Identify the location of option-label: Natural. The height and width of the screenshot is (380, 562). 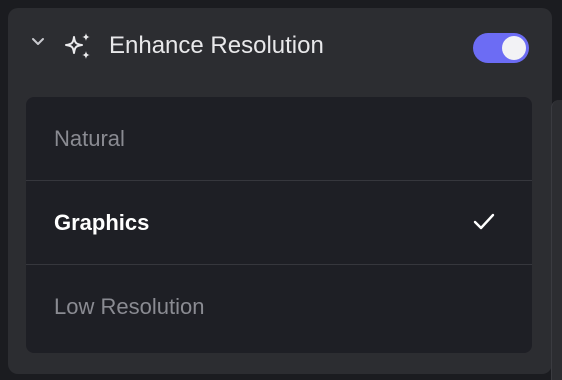
(89, 138).